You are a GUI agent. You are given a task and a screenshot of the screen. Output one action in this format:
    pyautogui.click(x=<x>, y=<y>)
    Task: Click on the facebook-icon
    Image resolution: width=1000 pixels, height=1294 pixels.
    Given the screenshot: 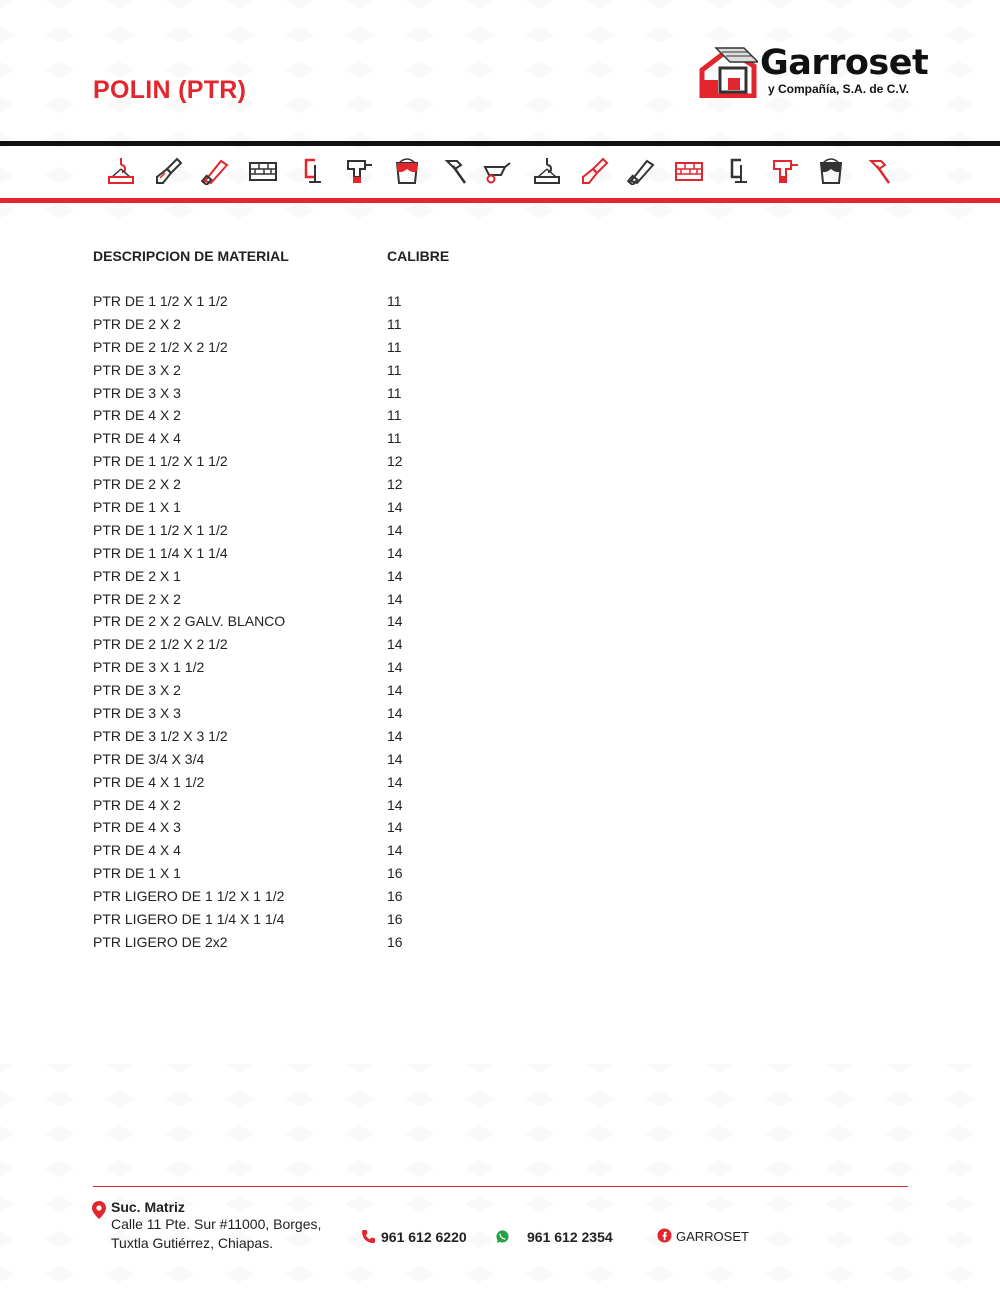 What is the action you would take?
    pyautogui.click(x=664, y=1235)
    